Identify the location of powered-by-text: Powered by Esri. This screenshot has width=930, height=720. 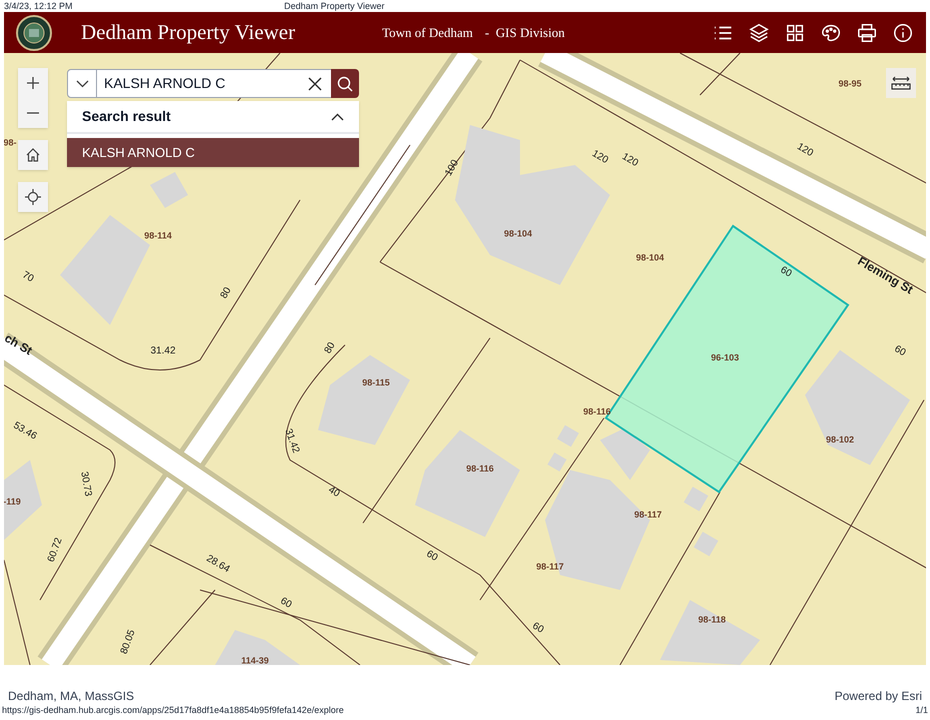
(878, 696).